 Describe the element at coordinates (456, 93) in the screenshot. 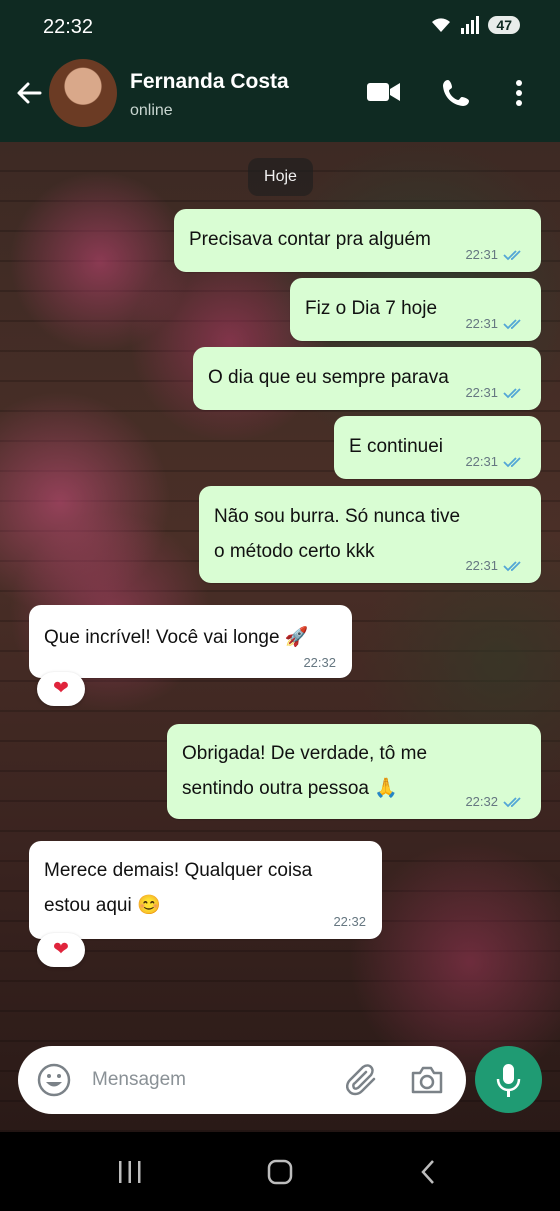

I see `phone-icon` at that location.